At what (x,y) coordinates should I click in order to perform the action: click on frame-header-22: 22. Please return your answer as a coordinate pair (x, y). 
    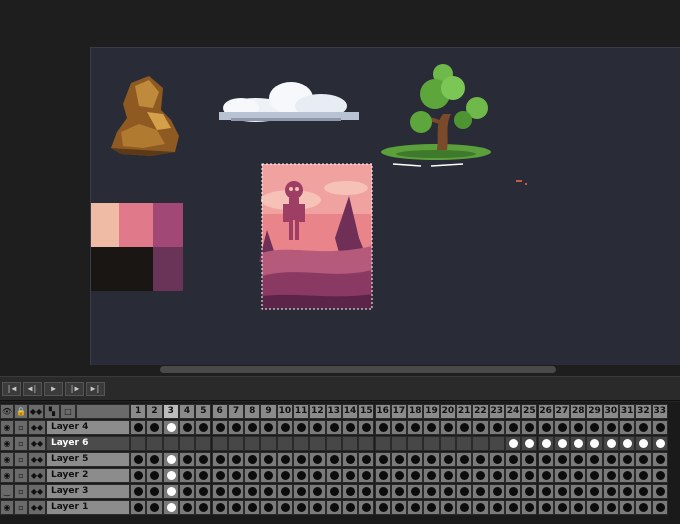
    Looking at the image, I should click on (480, 411).